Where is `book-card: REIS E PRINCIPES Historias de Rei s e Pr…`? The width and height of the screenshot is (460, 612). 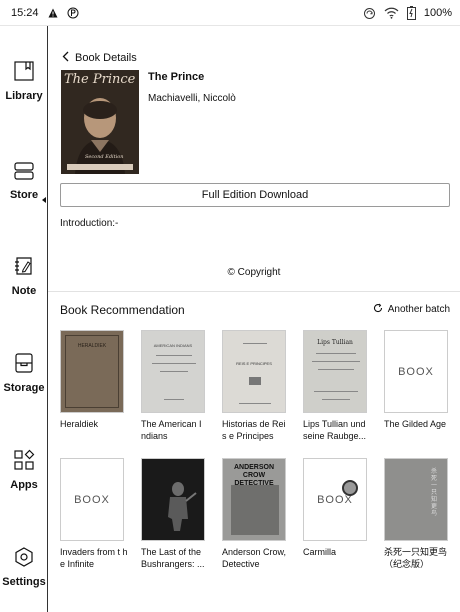 book-card: REIS E PRINCIPES Historias de Rei s e Pr… is located at coordinates (256, 386).